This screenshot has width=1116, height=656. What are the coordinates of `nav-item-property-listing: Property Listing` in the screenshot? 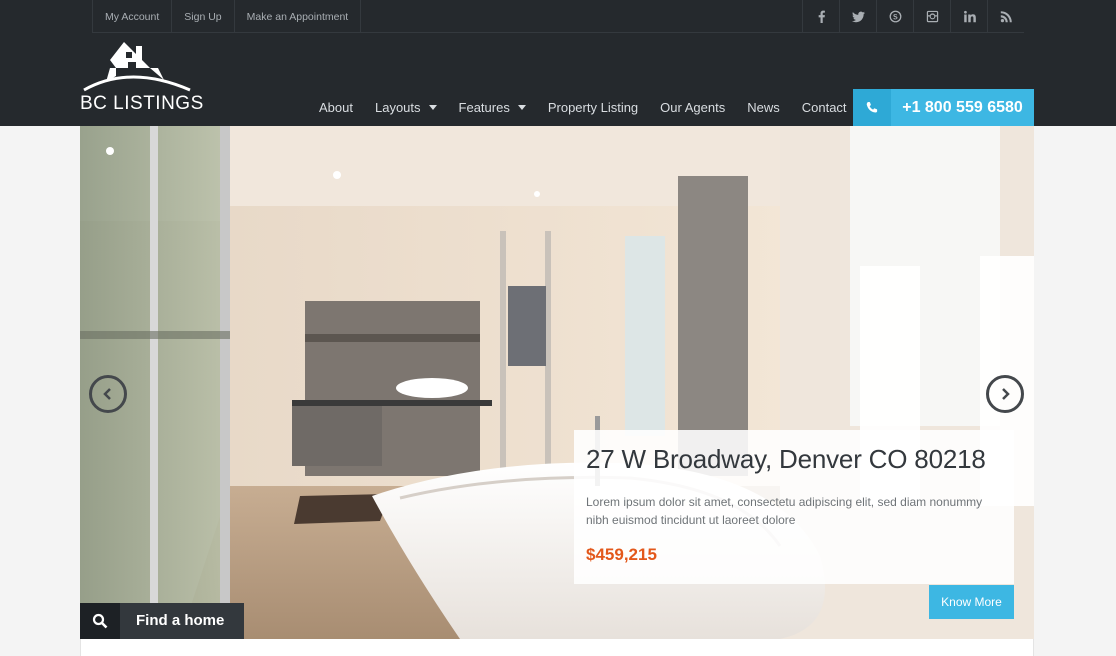 It's located at (593, 107).